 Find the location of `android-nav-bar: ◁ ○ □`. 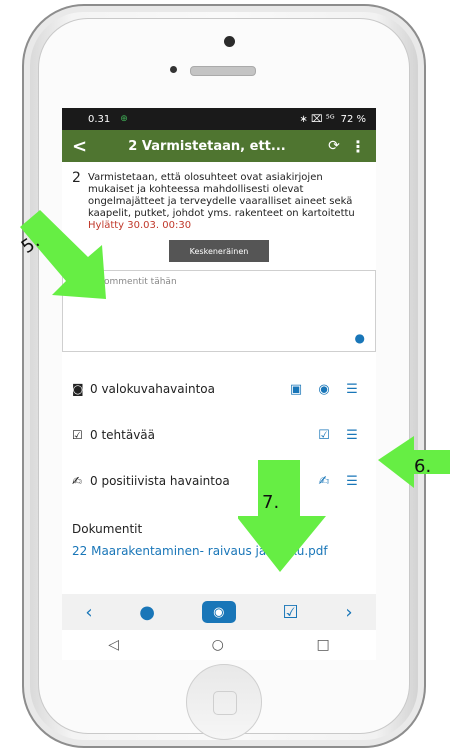

android-nav-bar: ◁ ○ □ is located at coordinates (219, 645).